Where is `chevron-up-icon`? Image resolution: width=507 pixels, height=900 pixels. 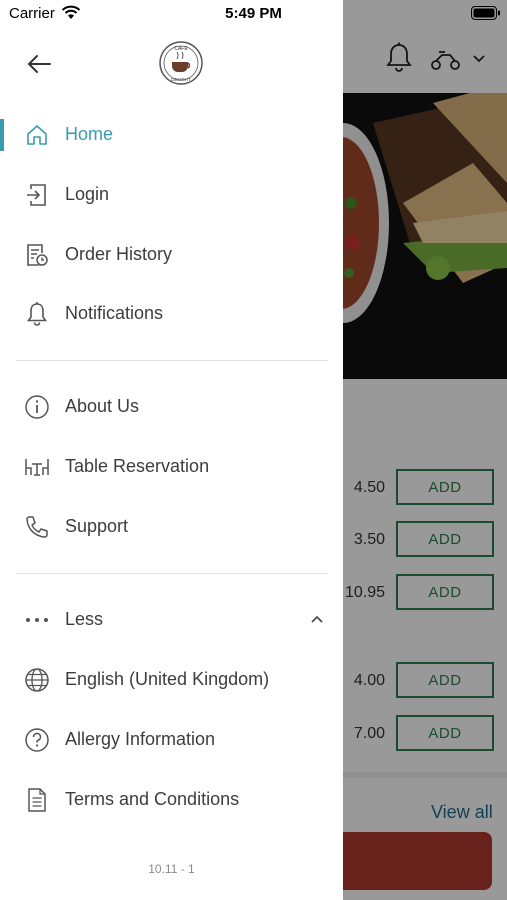
chevron-up-icon is located at coordinates (317, 619).